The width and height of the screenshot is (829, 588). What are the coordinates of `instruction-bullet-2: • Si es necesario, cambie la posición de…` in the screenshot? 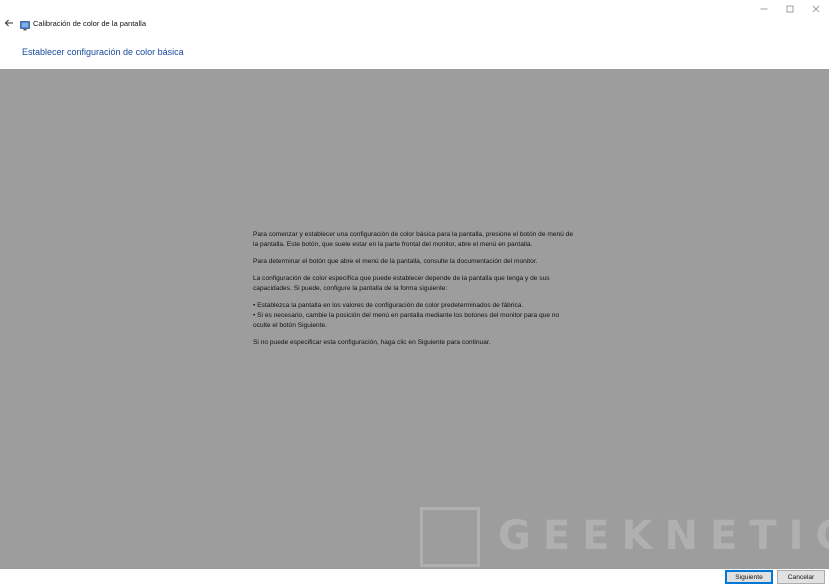 It's located at (406, 320).